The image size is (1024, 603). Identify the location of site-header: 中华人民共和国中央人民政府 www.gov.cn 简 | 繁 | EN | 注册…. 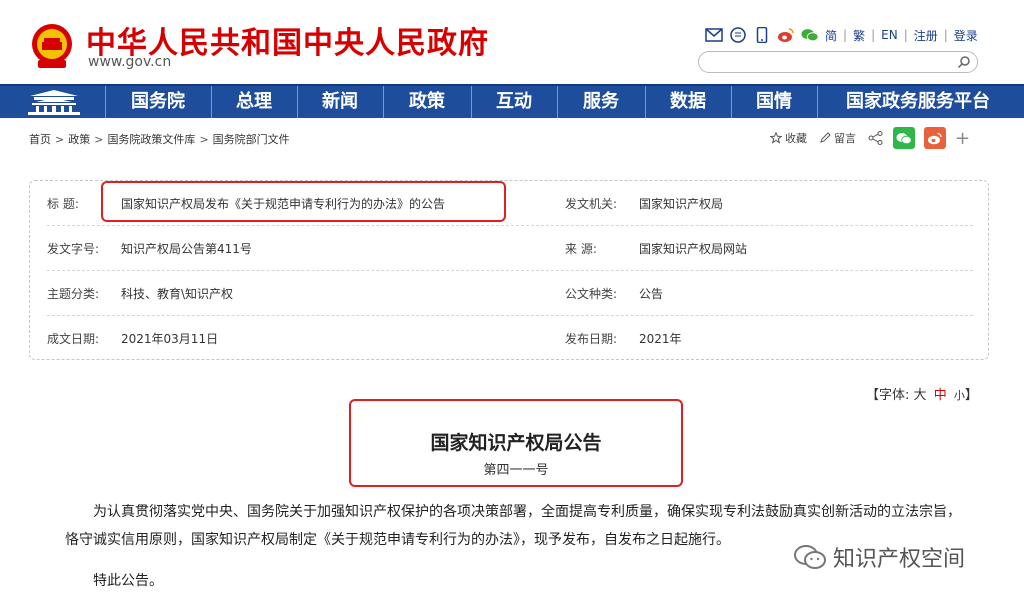
(512, 42).